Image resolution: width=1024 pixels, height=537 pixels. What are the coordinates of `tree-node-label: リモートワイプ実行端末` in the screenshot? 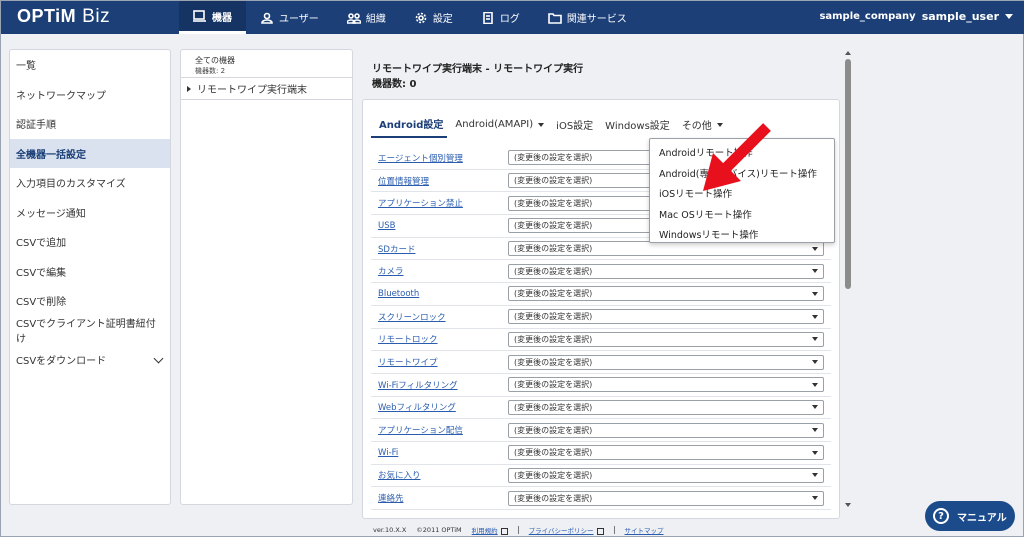 It's located at (252, 90).